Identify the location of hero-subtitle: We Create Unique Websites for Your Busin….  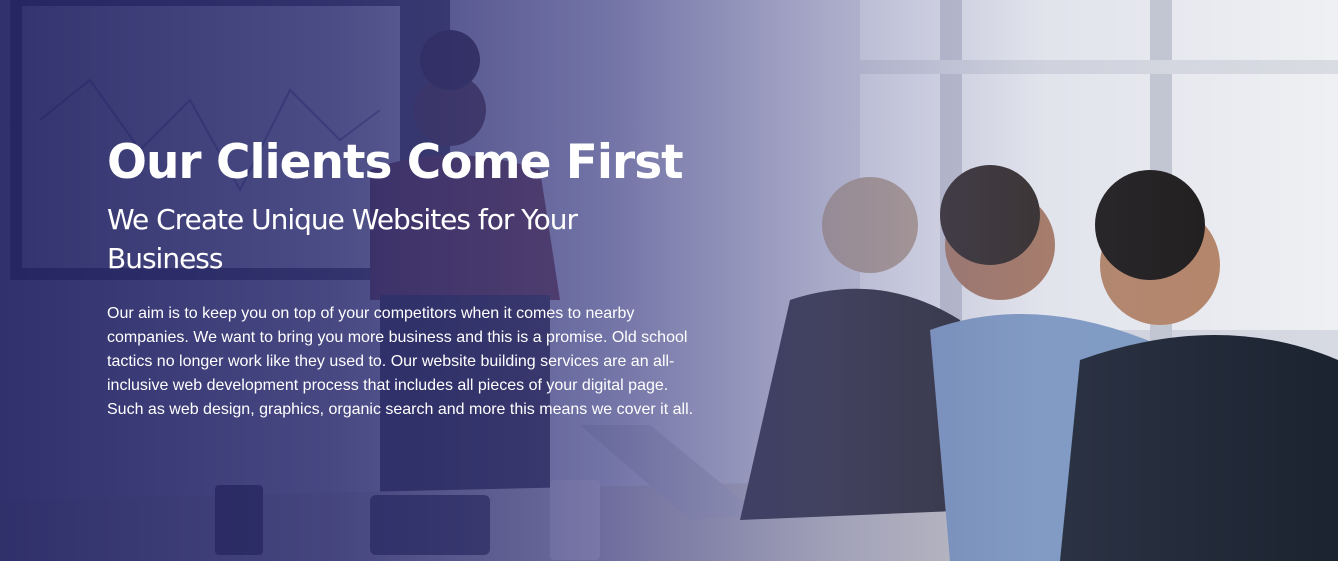
(342, 239).